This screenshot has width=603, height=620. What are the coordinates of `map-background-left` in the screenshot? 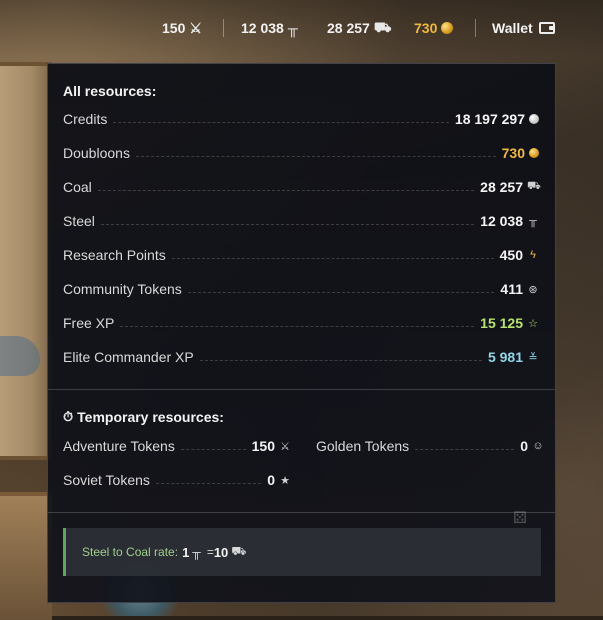 It's located at (26, 261).